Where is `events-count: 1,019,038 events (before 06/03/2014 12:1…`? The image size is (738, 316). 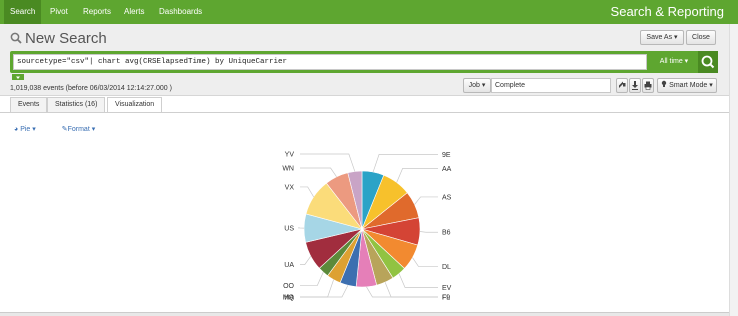 events-count: 1,019,038 events (before 06/03/2014 12:1… is located at coordinates (91, 88).